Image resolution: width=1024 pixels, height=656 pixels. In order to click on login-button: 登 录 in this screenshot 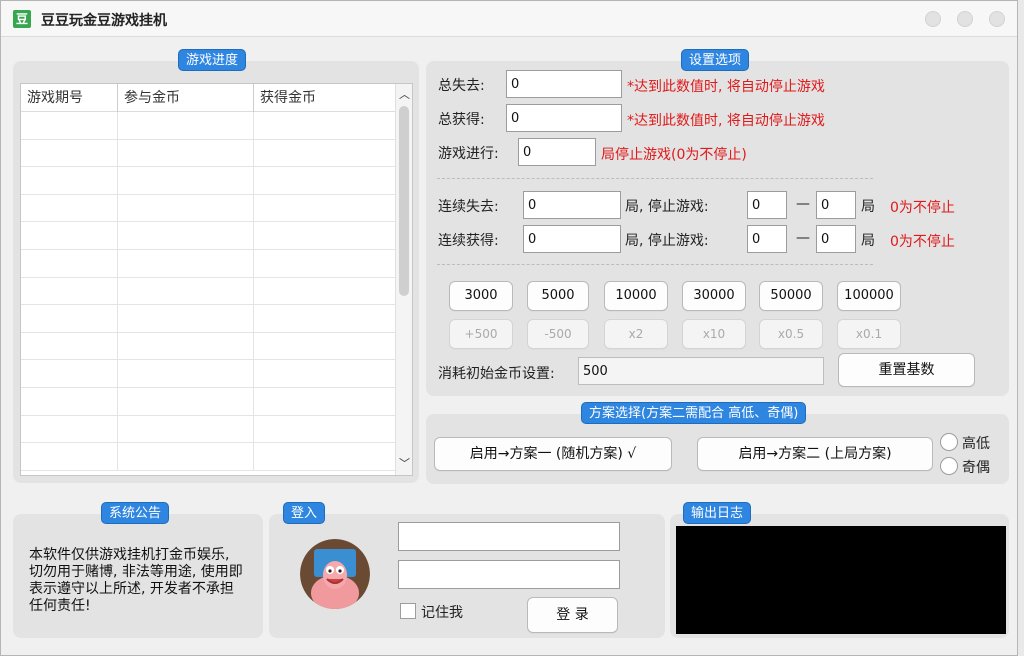, I will do `click(572, 615)`.